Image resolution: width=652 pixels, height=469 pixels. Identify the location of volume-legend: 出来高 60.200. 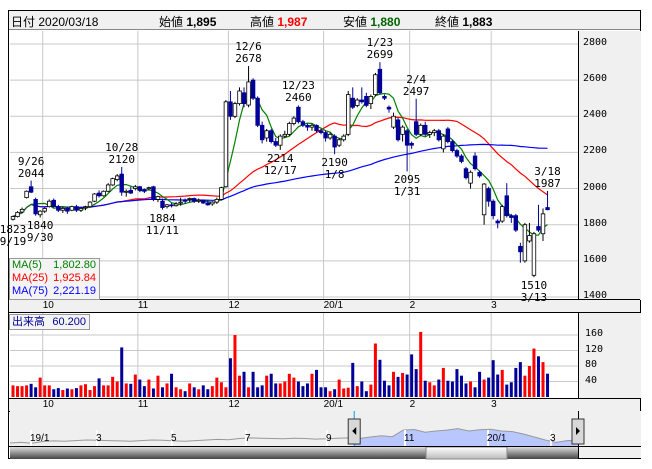
(49, 322).